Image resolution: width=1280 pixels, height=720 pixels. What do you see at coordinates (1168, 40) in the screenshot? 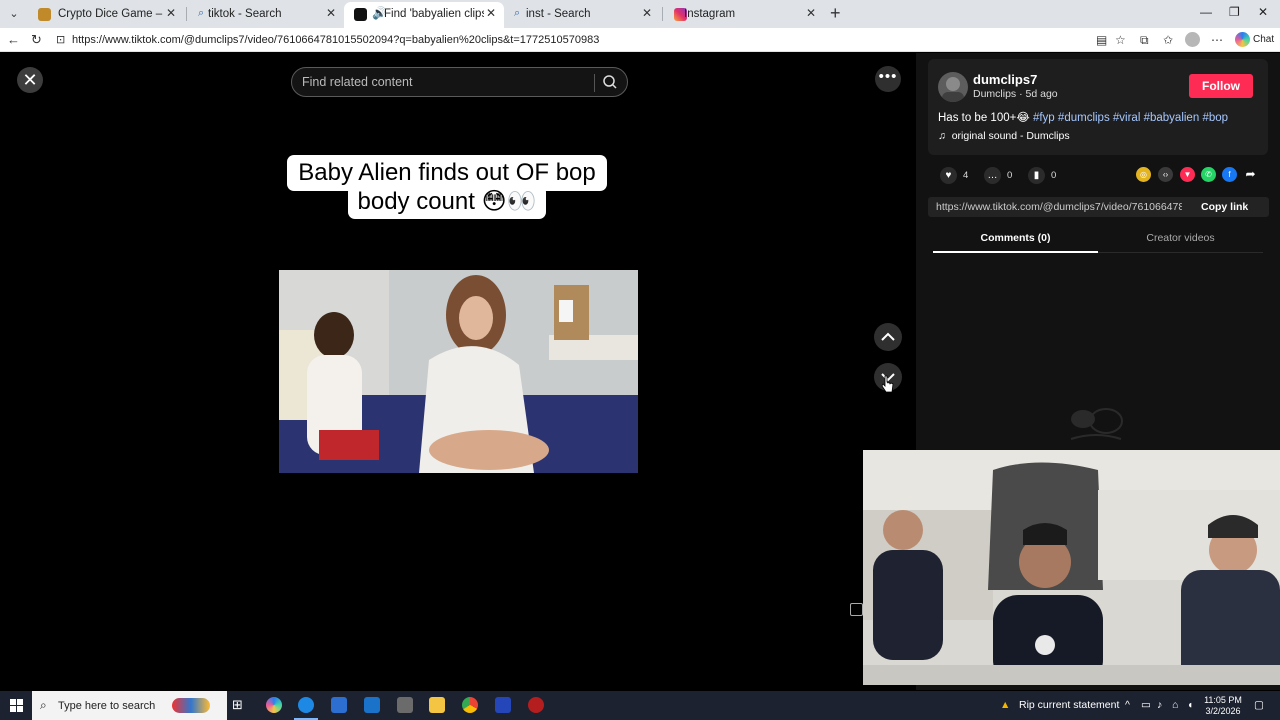
I see `favorites-icon: ✩` at bounding box center [1168, 40].